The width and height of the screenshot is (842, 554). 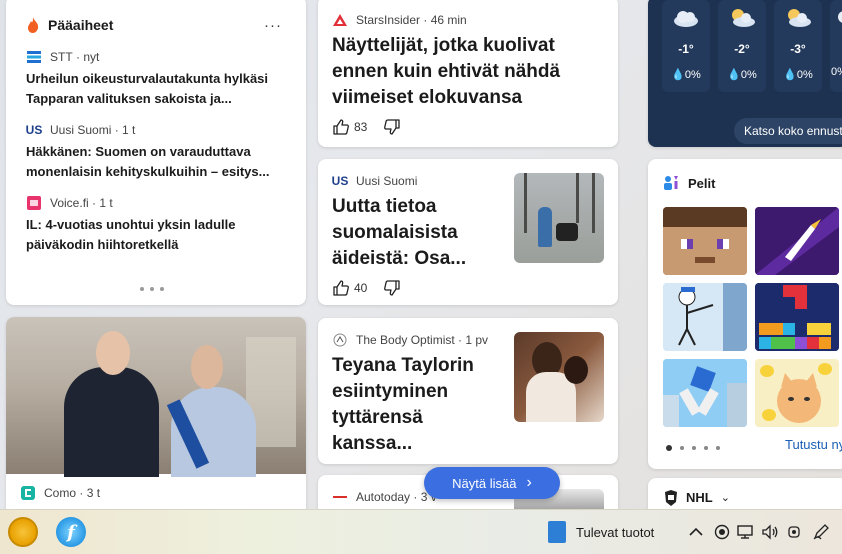 I want to click on source-name: StarsInsider, so click(x=388, y=20).